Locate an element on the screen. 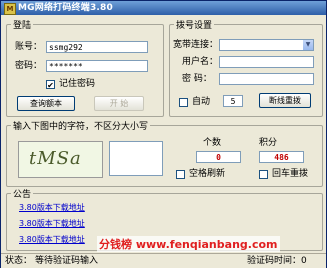 This screenshot has width=327, height=268. password-label: 密码： is located at coordinates (29, 66).